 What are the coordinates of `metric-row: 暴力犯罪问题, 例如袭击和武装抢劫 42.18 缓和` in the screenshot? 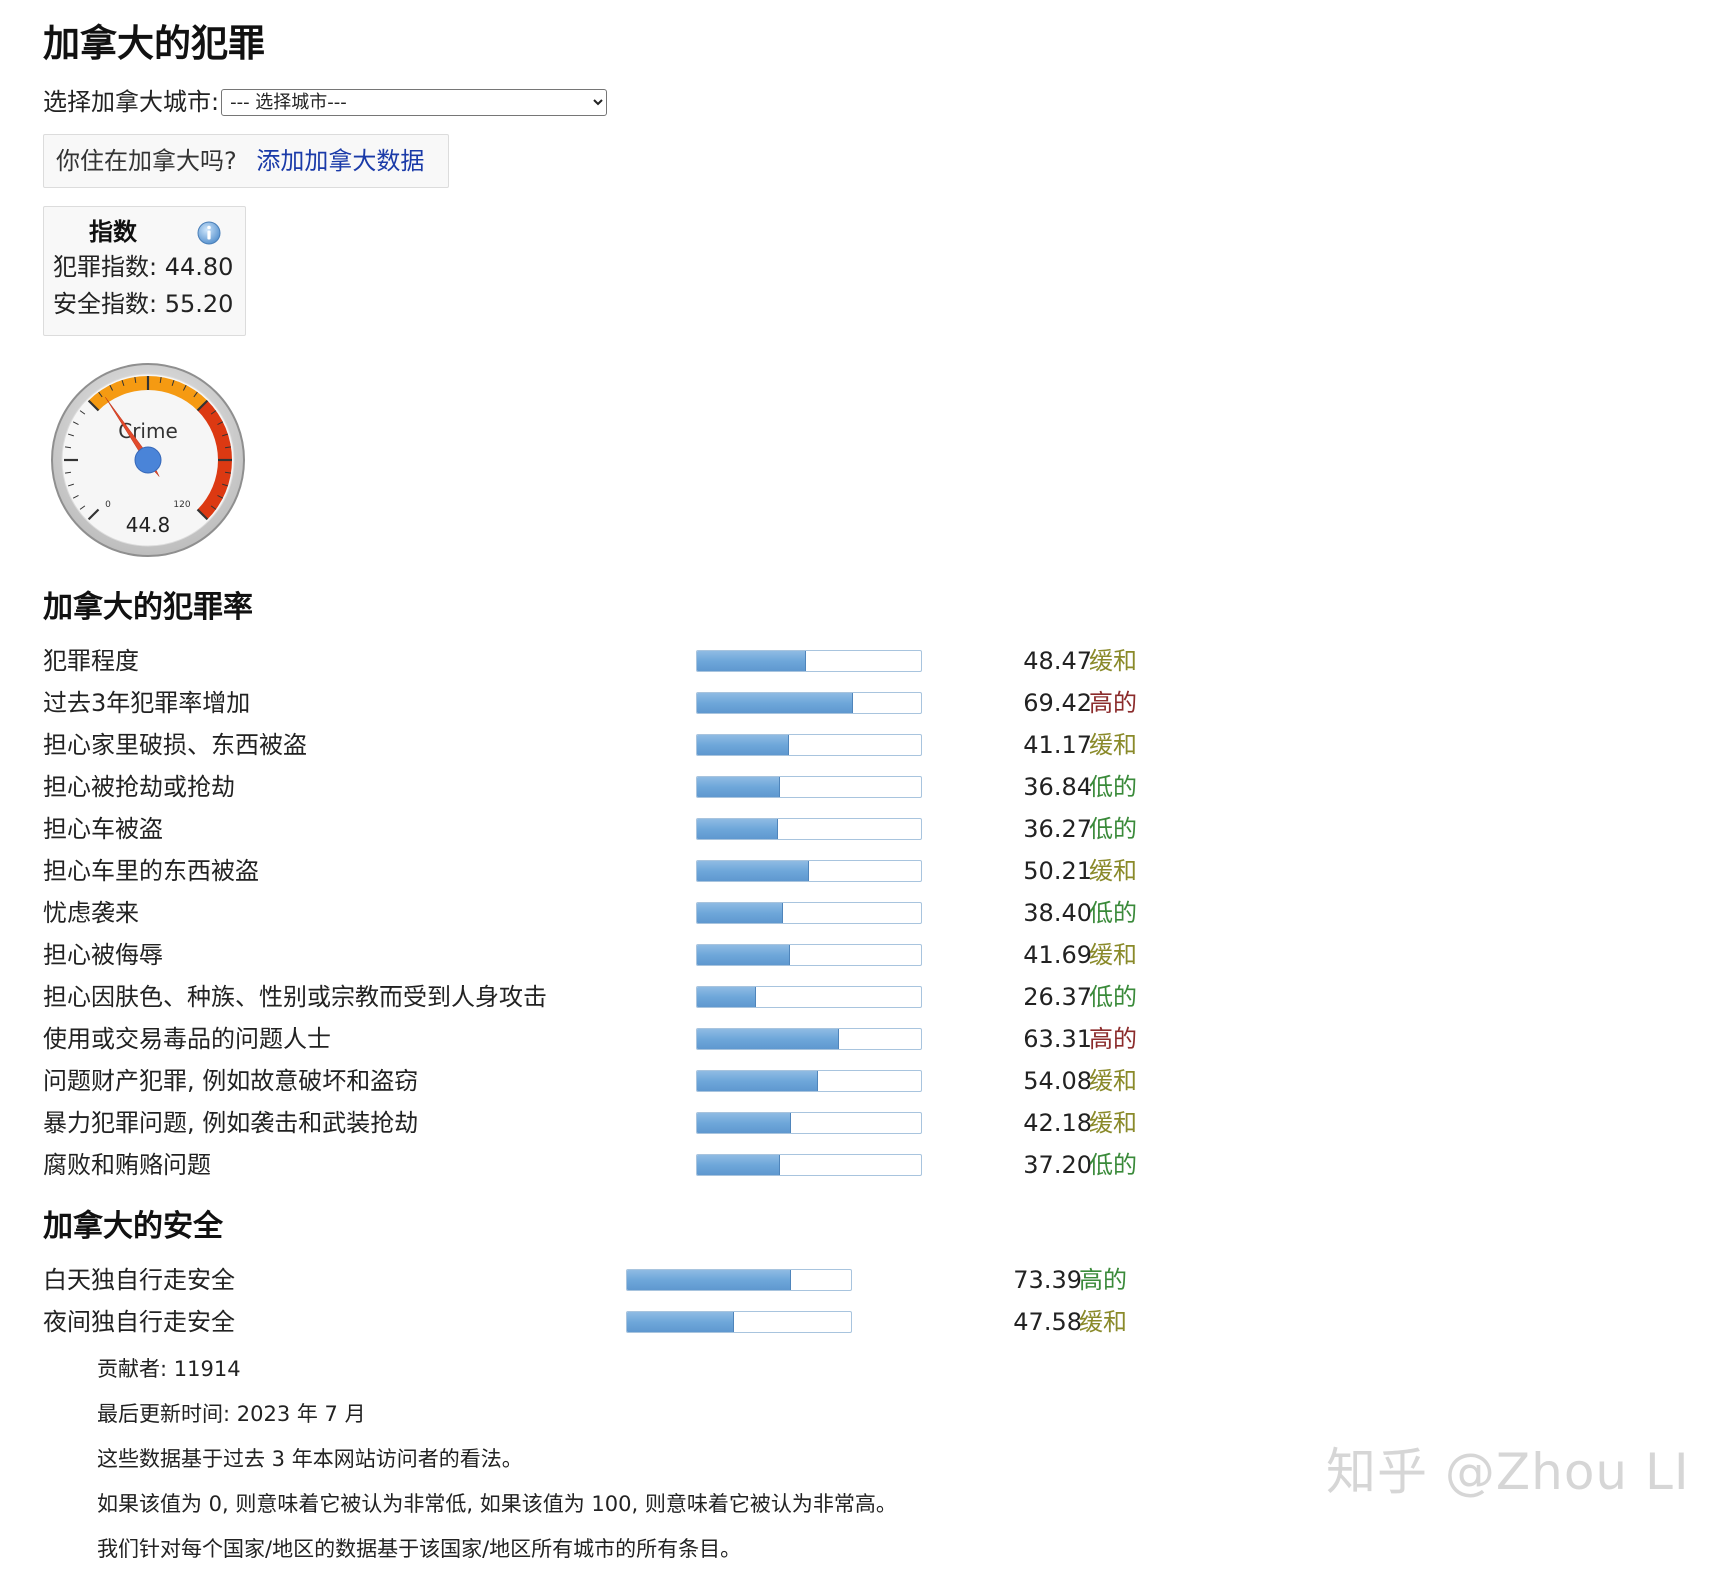 It's located at (593, 1123).